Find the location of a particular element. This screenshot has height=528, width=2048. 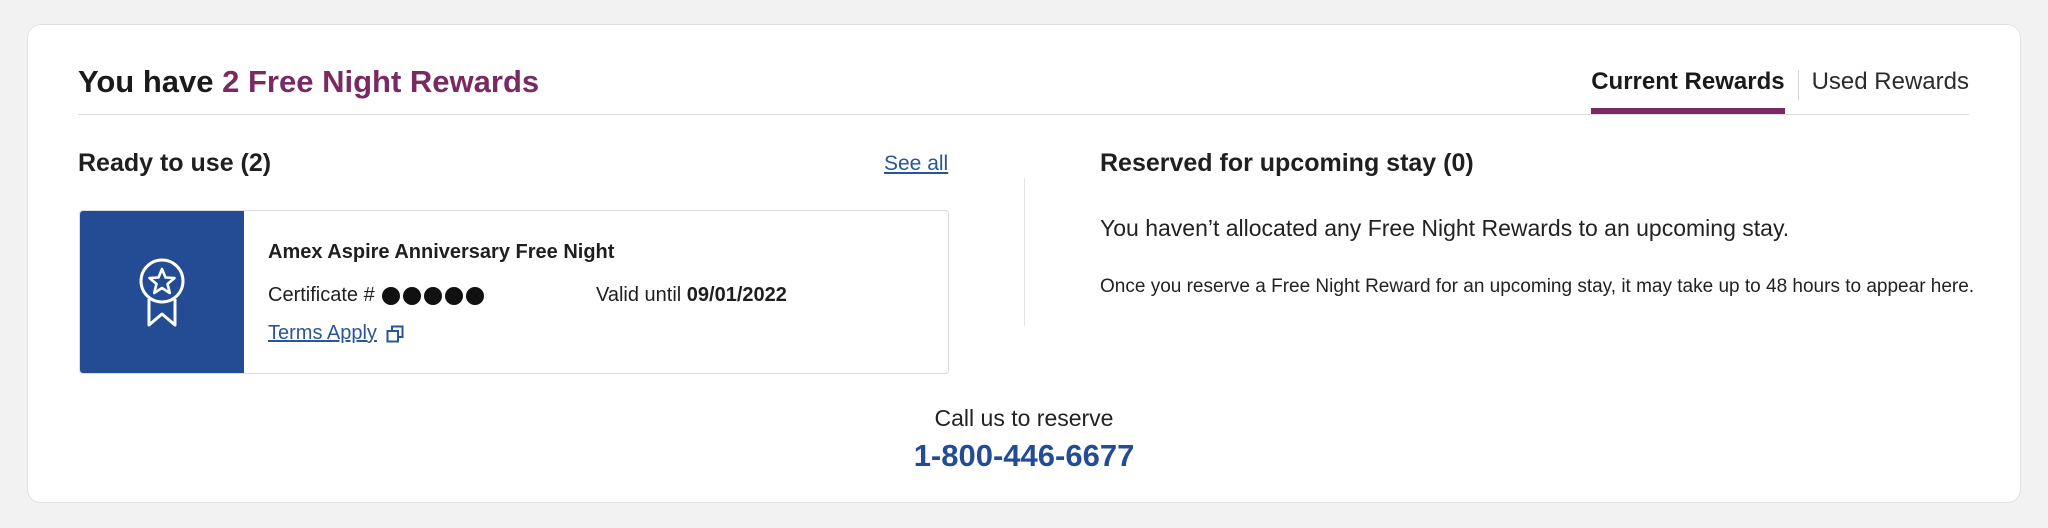

valid-until: Valid until 09/01/2022 is located at coordinates (691, 295).